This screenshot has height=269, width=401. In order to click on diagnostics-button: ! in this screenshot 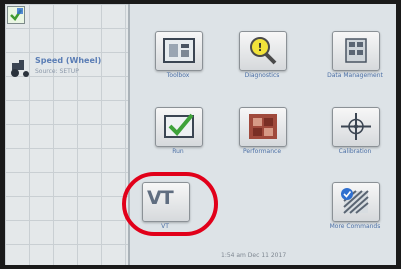, I will do `click(263, 51)`.